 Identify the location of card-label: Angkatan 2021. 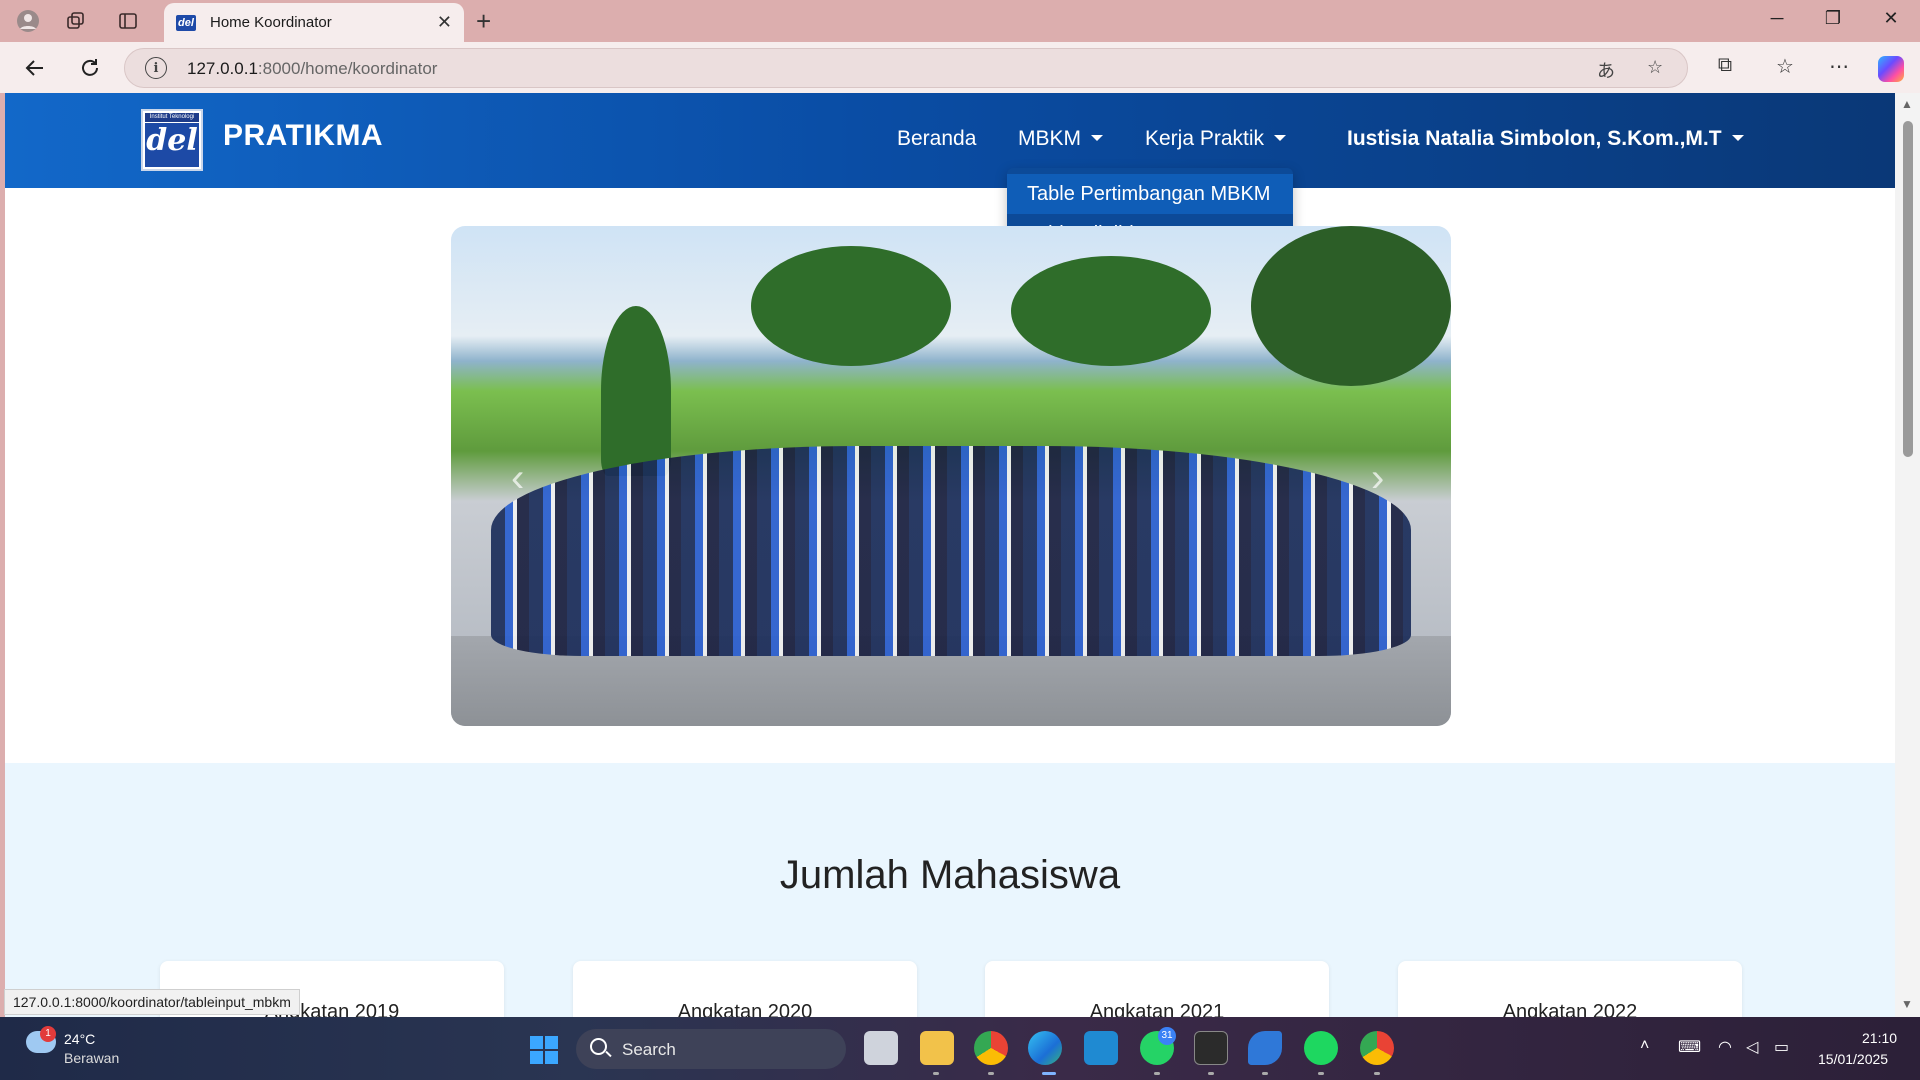
(1157, 1009).